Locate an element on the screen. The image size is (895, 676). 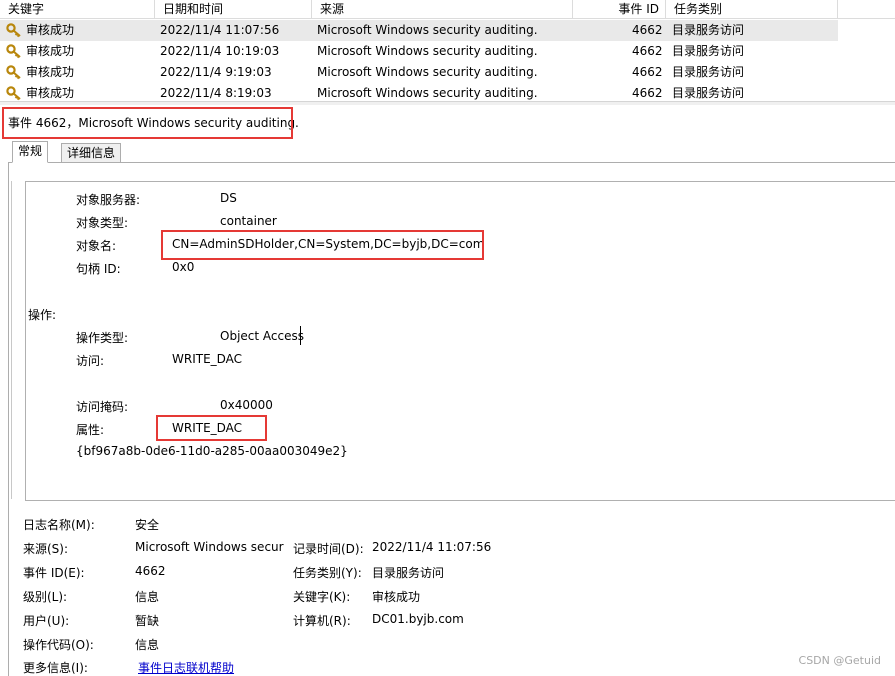
value-task-category: 目录服务访问 is located at coordinates (408, 573).